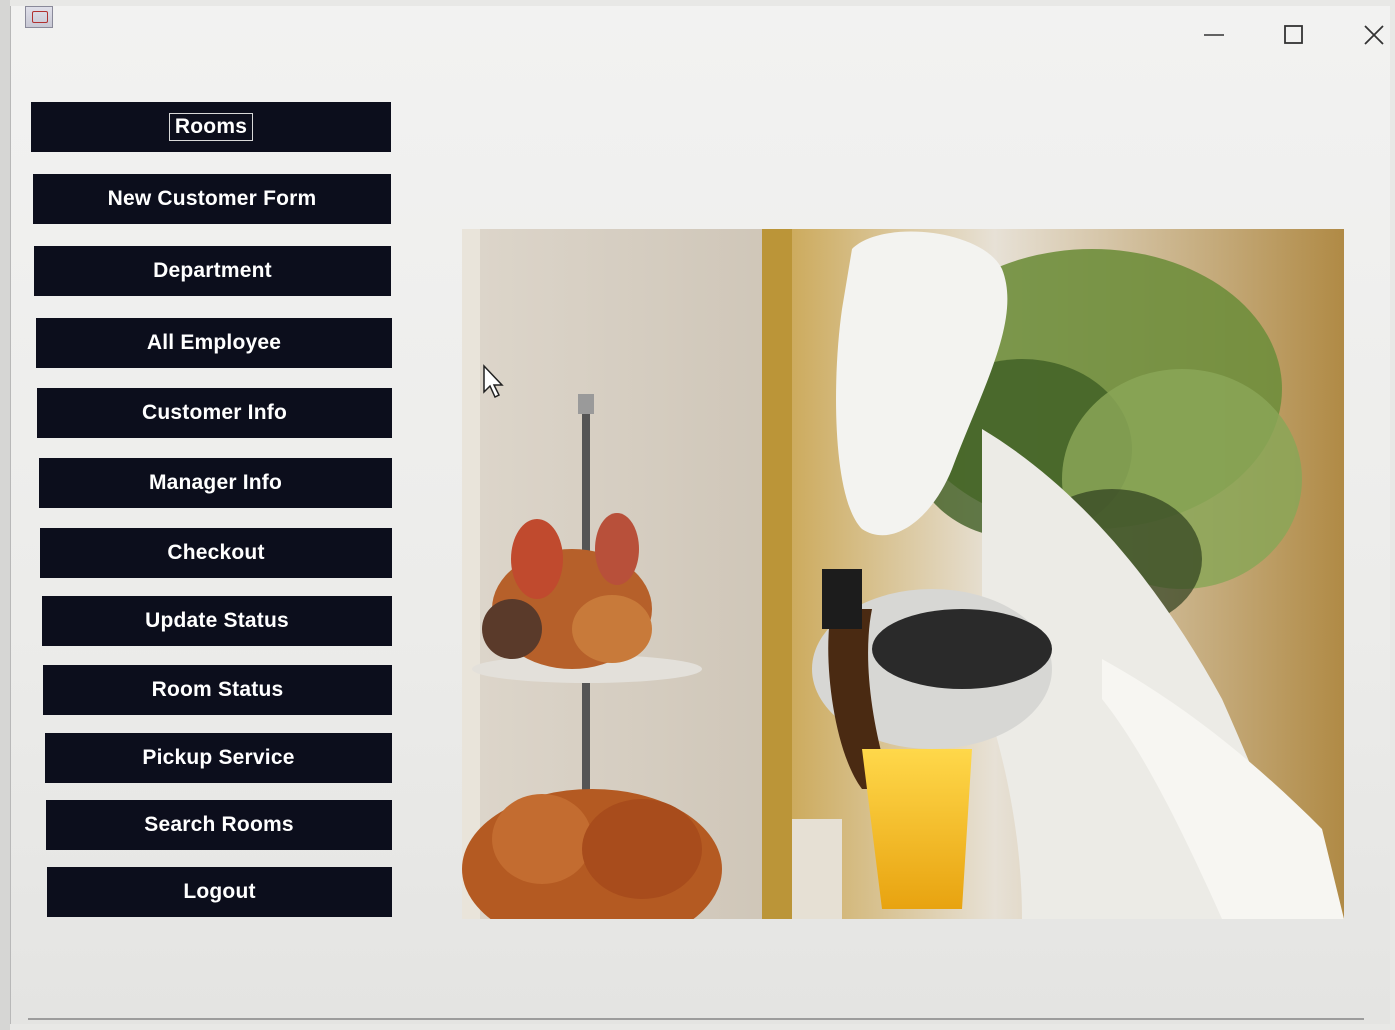  I want to click on room-status-label: Room Status, so click(217, 689).